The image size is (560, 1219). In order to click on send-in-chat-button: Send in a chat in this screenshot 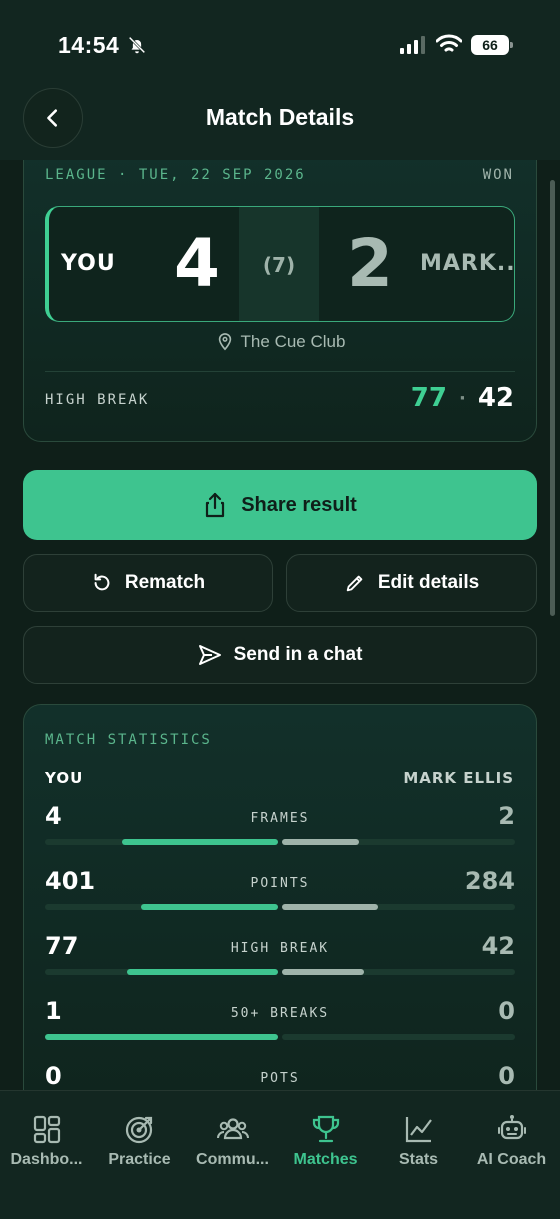, I will do `click(280, 655)`.